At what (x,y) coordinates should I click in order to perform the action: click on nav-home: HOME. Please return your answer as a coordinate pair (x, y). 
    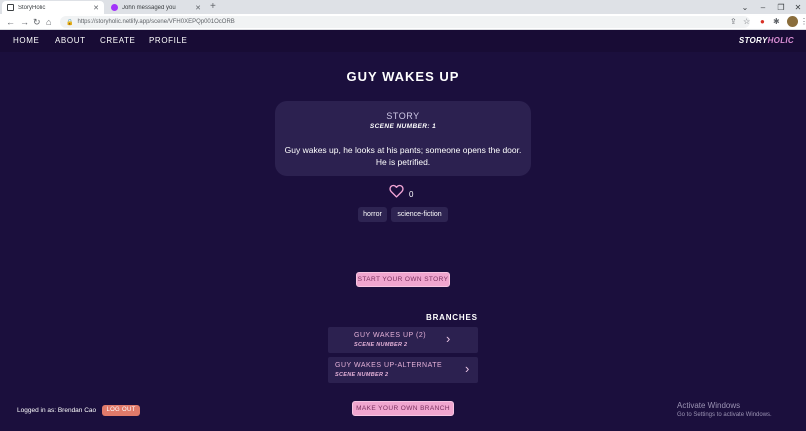
    Looking at the image, I should click on (26, 40).